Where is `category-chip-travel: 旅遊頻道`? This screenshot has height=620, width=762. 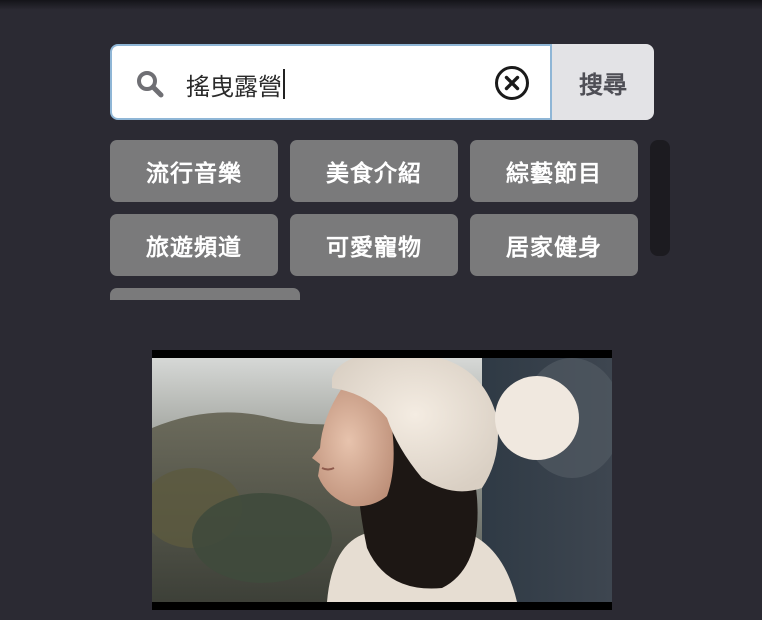 category-chip-travel: 旅遊頻道 is located at coordinates (194, 245).